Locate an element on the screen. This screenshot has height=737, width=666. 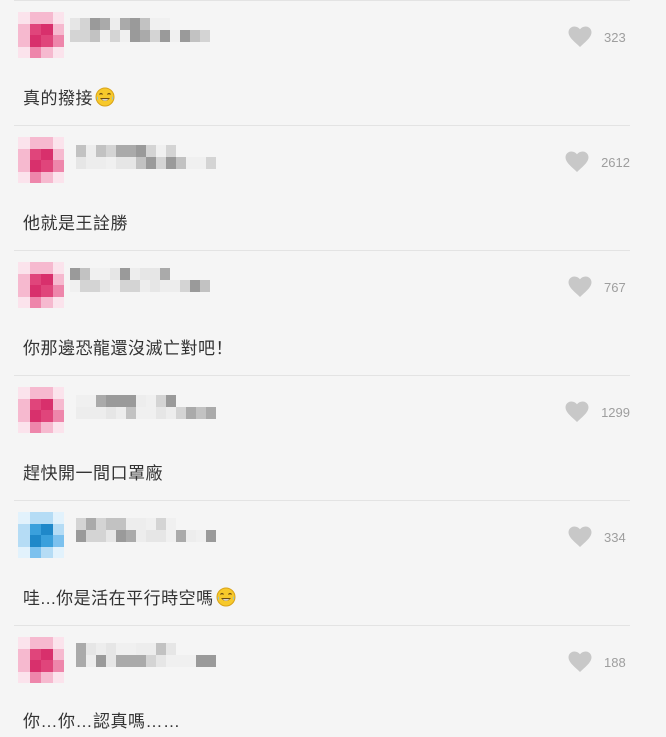
like-count: 2612 is located at coordinates (615, 162).